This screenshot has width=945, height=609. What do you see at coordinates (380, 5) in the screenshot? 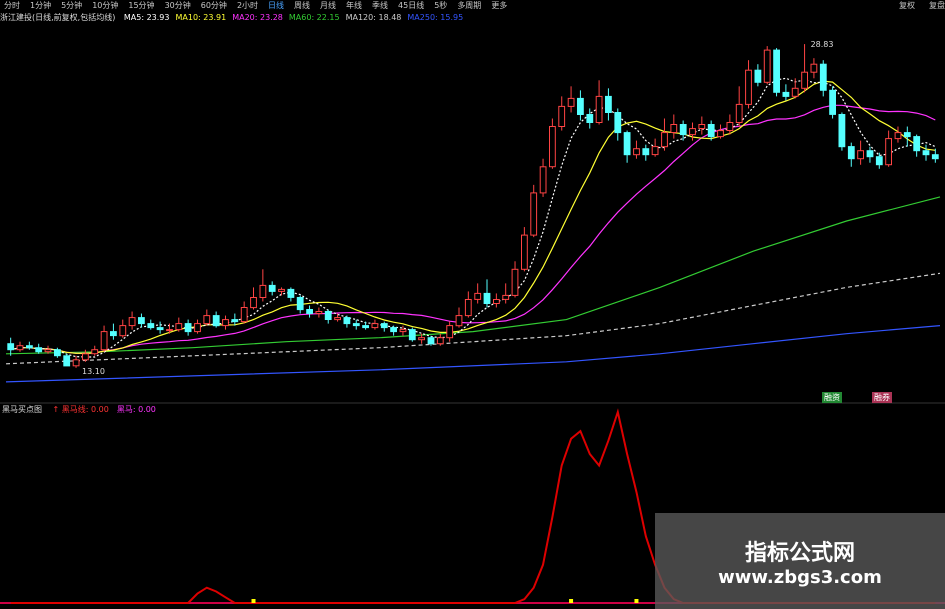
I see `period-tab: 季线` at bounding box center [380, 5].